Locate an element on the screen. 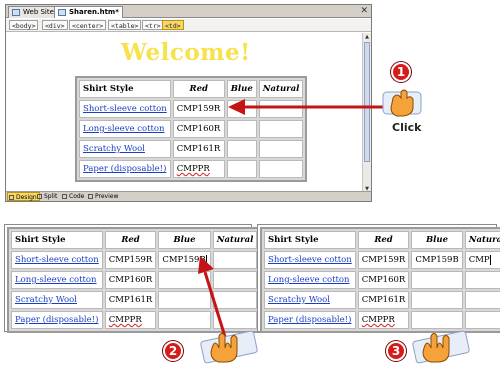  tab-label: Web Site is located at coordinates (38, 12).